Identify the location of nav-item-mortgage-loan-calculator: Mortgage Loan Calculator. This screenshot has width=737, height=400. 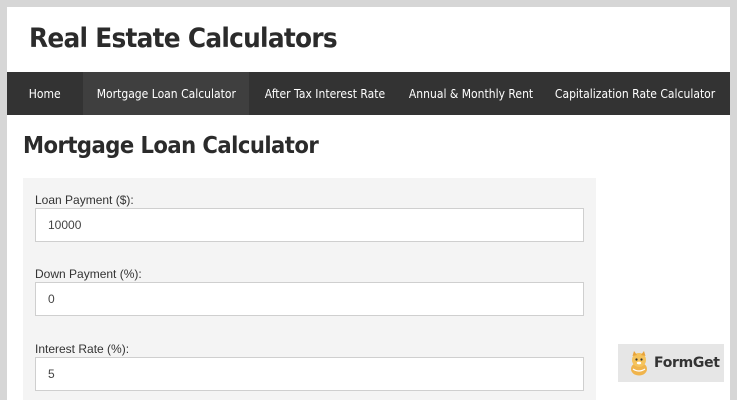
(166, 93).